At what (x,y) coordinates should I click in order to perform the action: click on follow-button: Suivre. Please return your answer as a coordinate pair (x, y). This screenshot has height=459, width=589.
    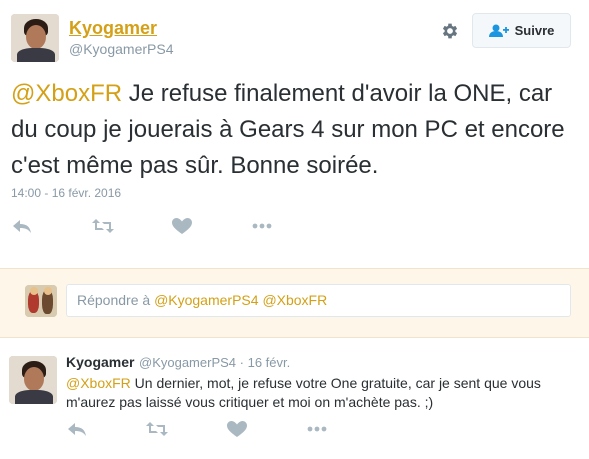
    Looking at the image, I should click on (521, 30).